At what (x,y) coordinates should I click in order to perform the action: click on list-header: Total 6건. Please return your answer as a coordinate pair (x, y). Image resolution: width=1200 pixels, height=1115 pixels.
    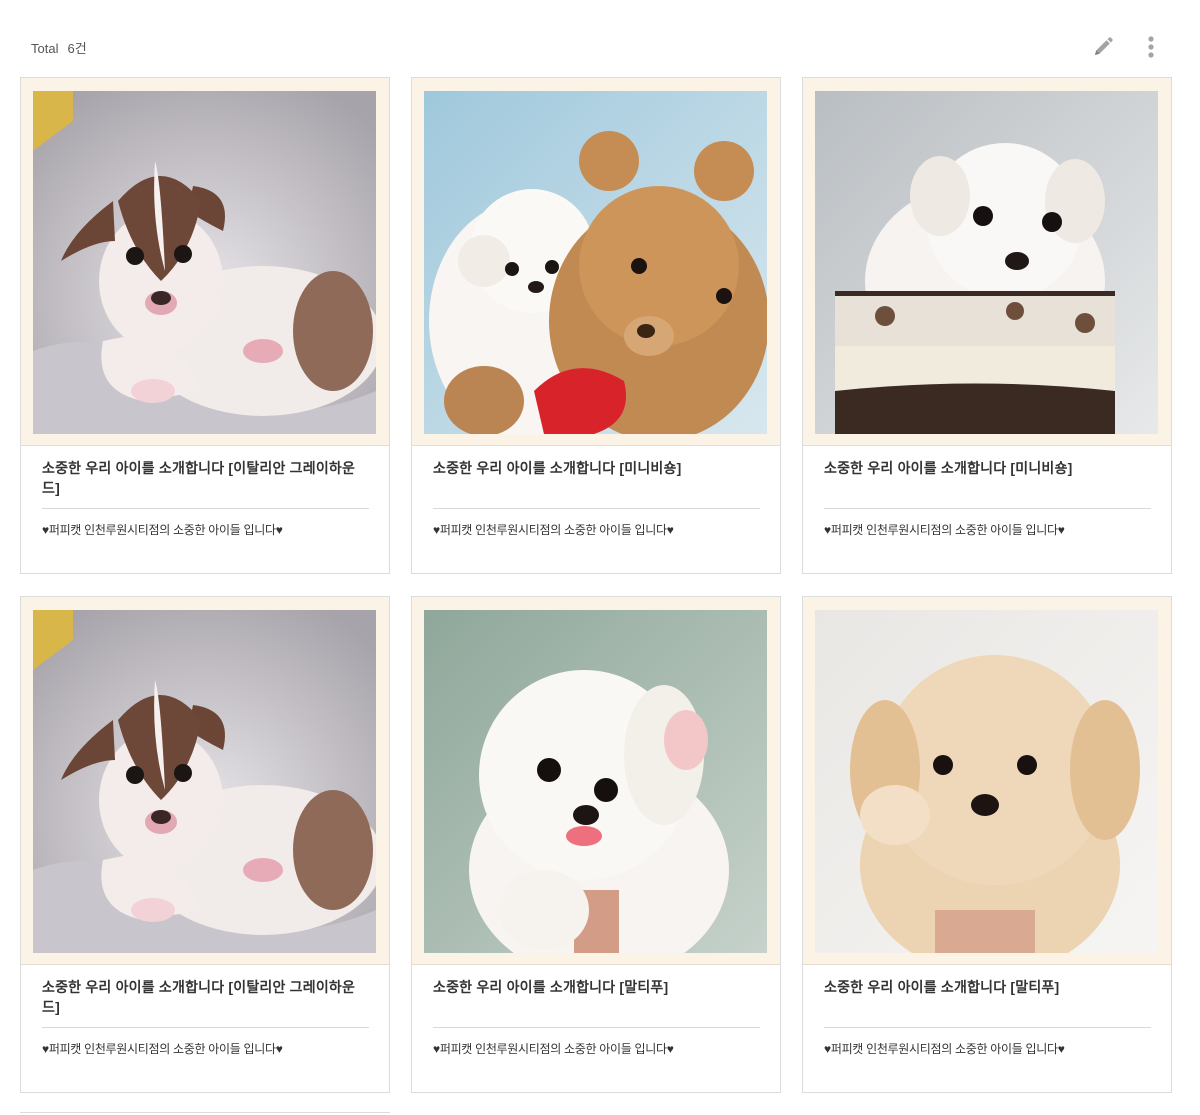
    Looking at the image, I should click on (600, 38).